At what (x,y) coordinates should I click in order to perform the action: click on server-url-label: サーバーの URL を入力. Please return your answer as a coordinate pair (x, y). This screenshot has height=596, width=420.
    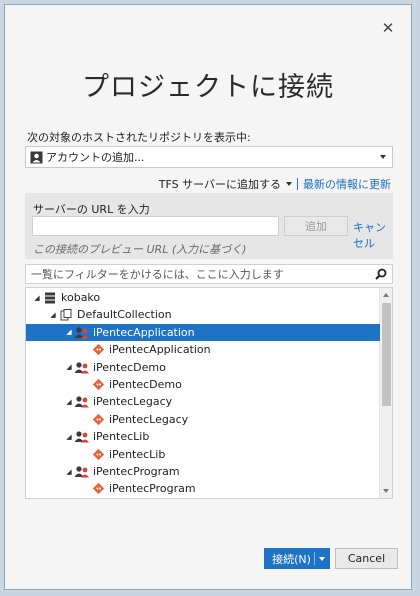
    Looking at the image, I should click on (91, 209).